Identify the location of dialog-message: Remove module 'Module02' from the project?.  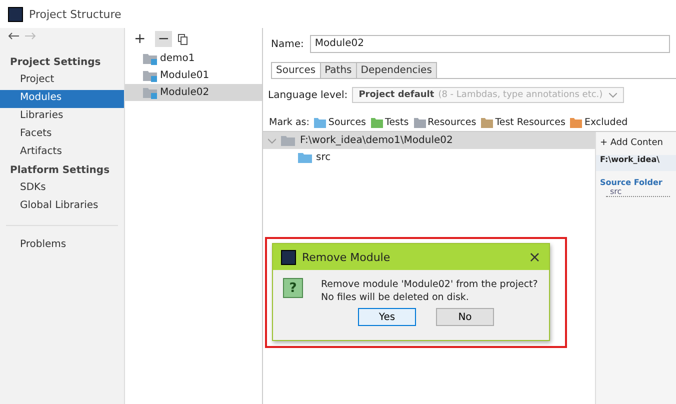
(429, 284).